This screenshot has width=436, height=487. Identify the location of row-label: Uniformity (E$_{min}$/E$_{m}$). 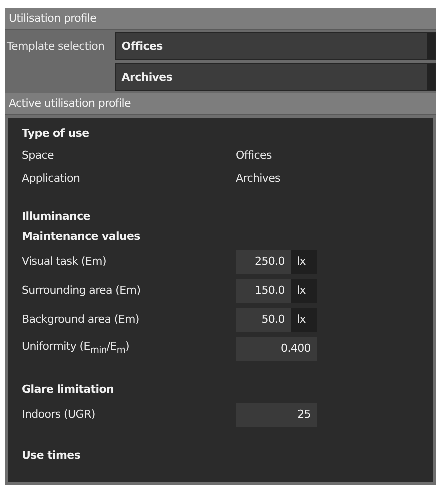
(76, 348).